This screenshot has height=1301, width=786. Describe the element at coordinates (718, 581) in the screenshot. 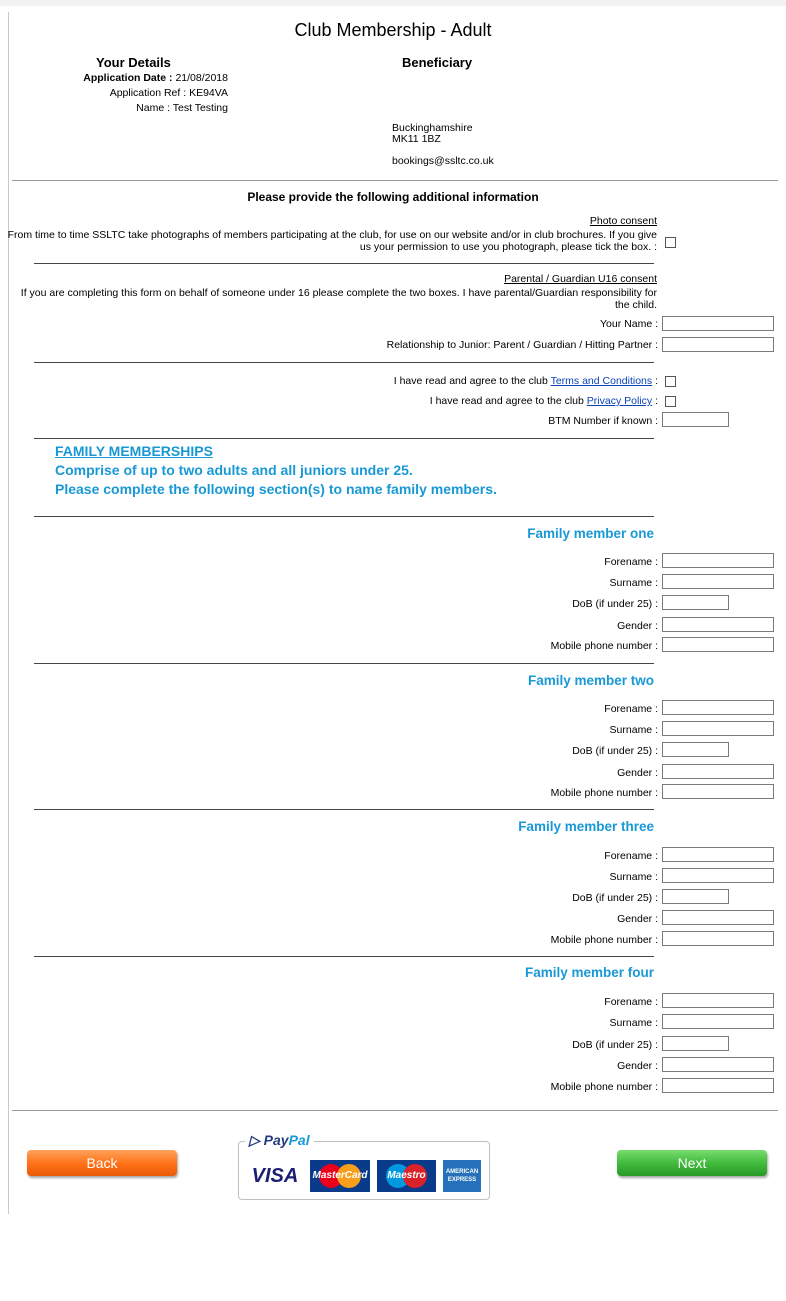

I see `member-one-surname-input` at that location.